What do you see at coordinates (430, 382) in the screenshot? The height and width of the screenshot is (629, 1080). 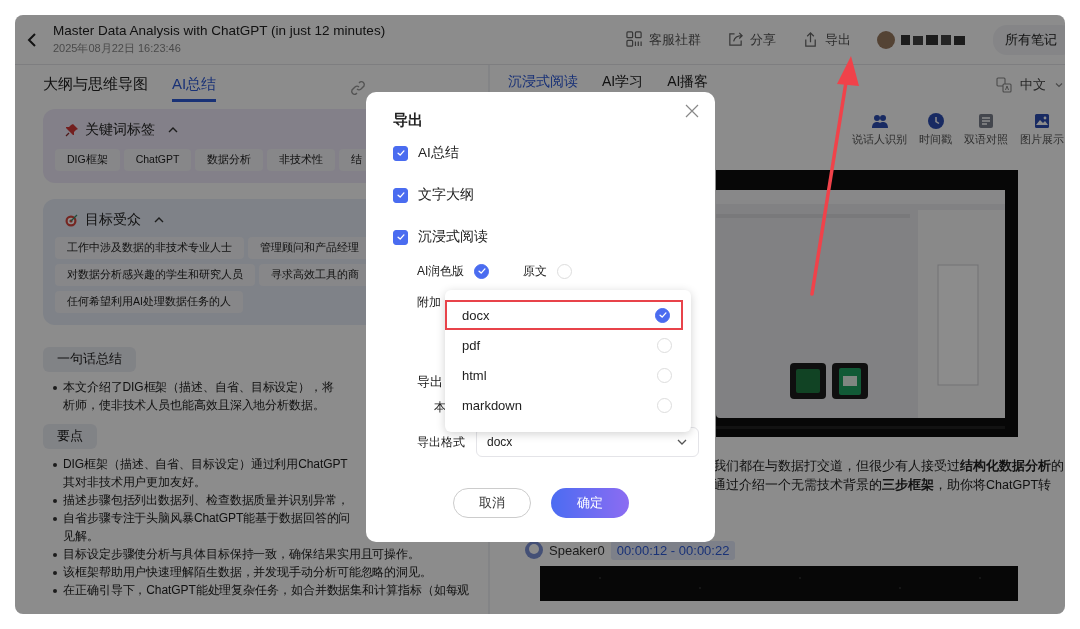 I see `field-label: 导出` at bounding box center [430, 382].